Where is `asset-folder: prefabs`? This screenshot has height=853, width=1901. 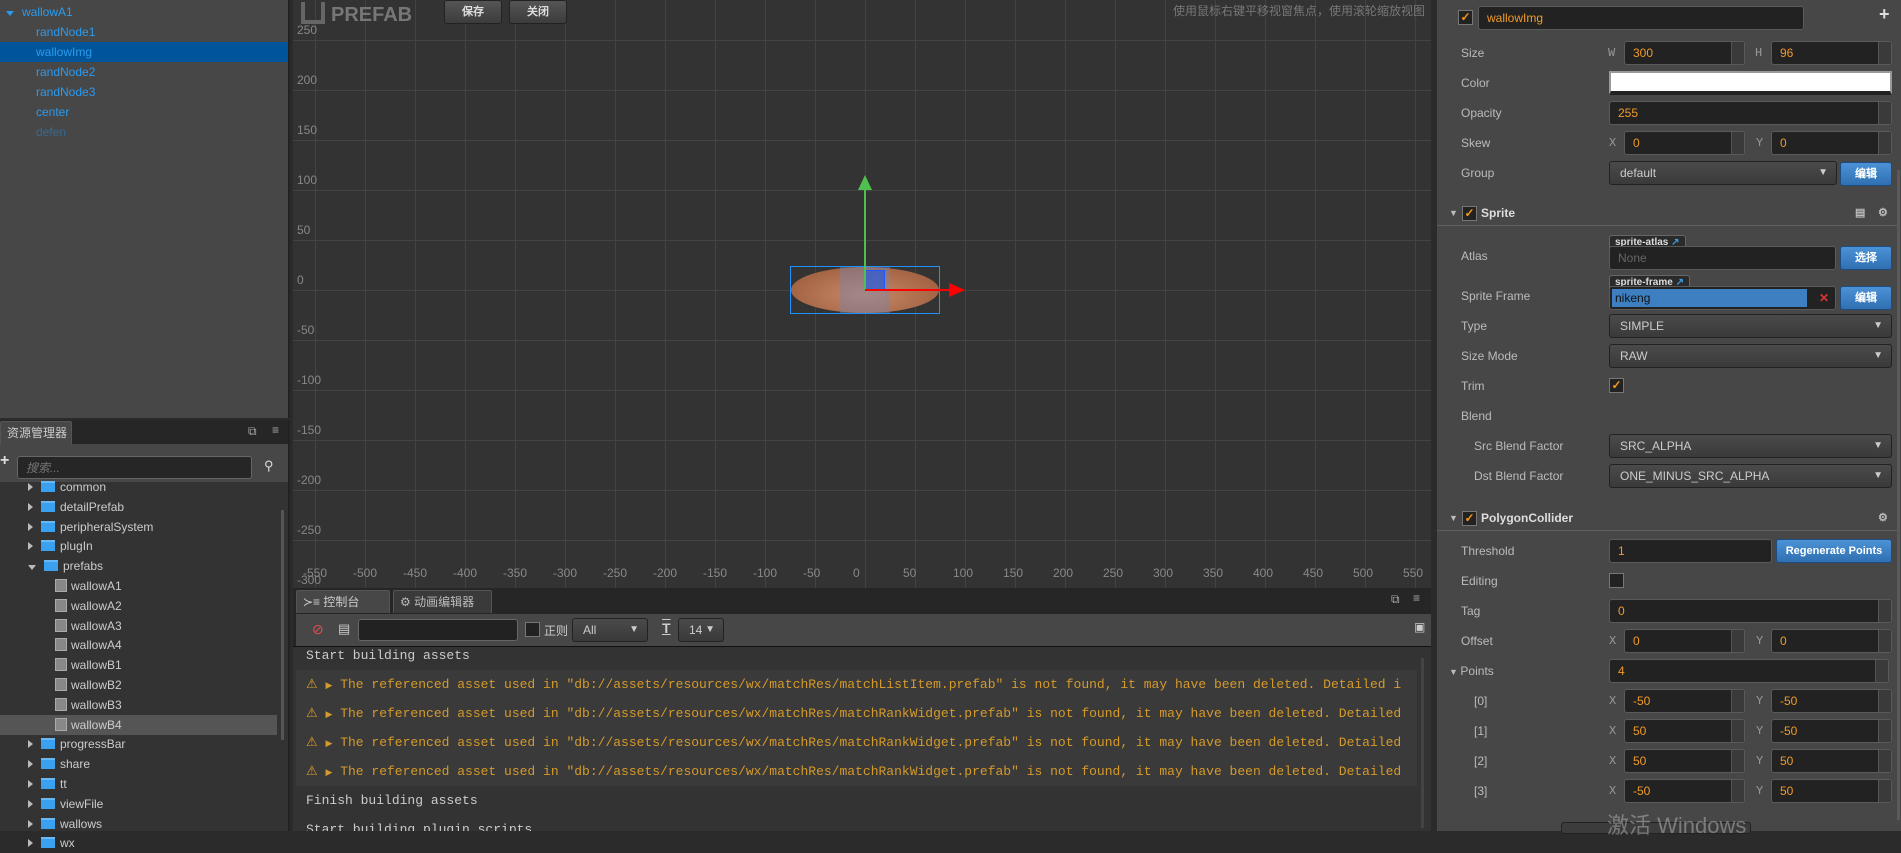 asset-folder: prefabs is located at coordinates (65, 566).